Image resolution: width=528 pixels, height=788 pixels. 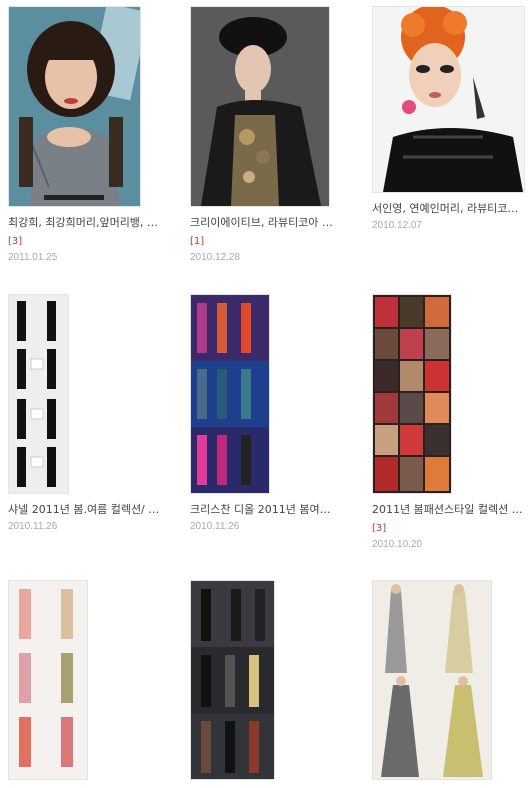 What do you see at coordinates (84, 232) in the screenshot?
I see `post-title: 최강희, 최강희머리,앞머리뱅, … [3]` at bounding box center [84, 232].